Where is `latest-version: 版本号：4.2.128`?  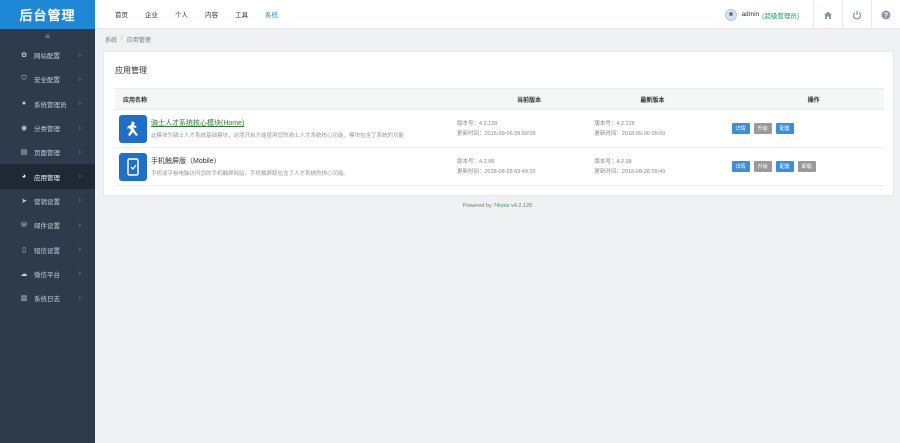 latest-version: 版本号：4.2.128 is located at coordinates (614, 123).